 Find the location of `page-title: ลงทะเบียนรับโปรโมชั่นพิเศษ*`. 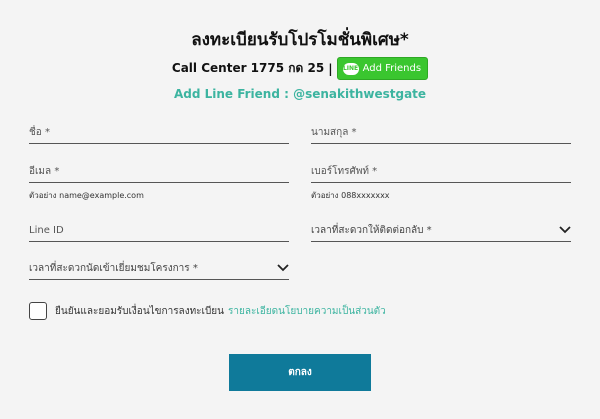

page-title: ลงทะเบียนรับโปรโมชั่นพิเศษ* is located at coordinates (300, 40).